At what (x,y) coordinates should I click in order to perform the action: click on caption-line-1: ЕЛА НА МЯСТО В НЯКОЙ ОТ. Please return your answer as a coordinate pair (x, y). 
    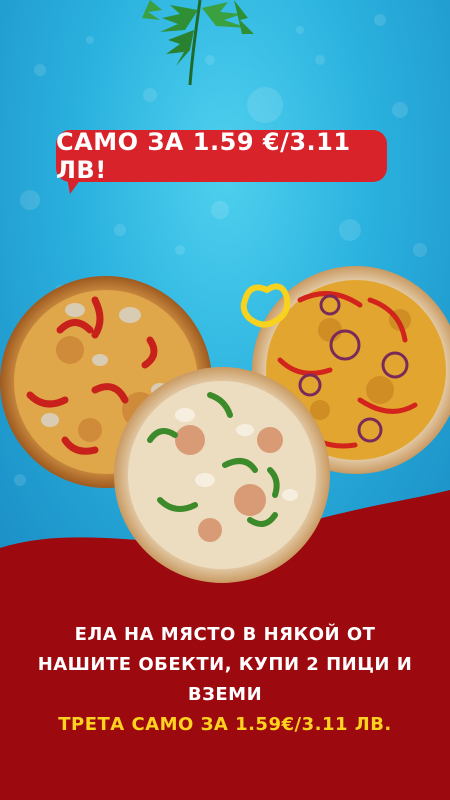
    Looking at the image, I should click on (225, 634).